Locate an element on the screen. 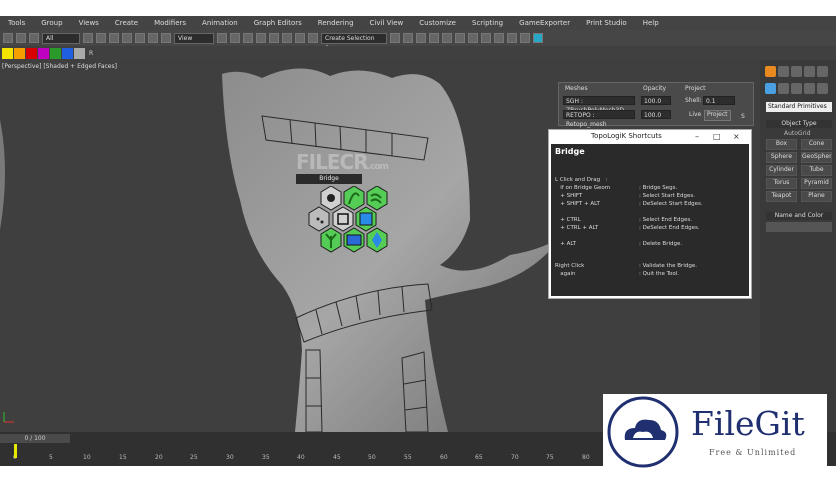  color-swatch-red is located at coordinates (31, 53).